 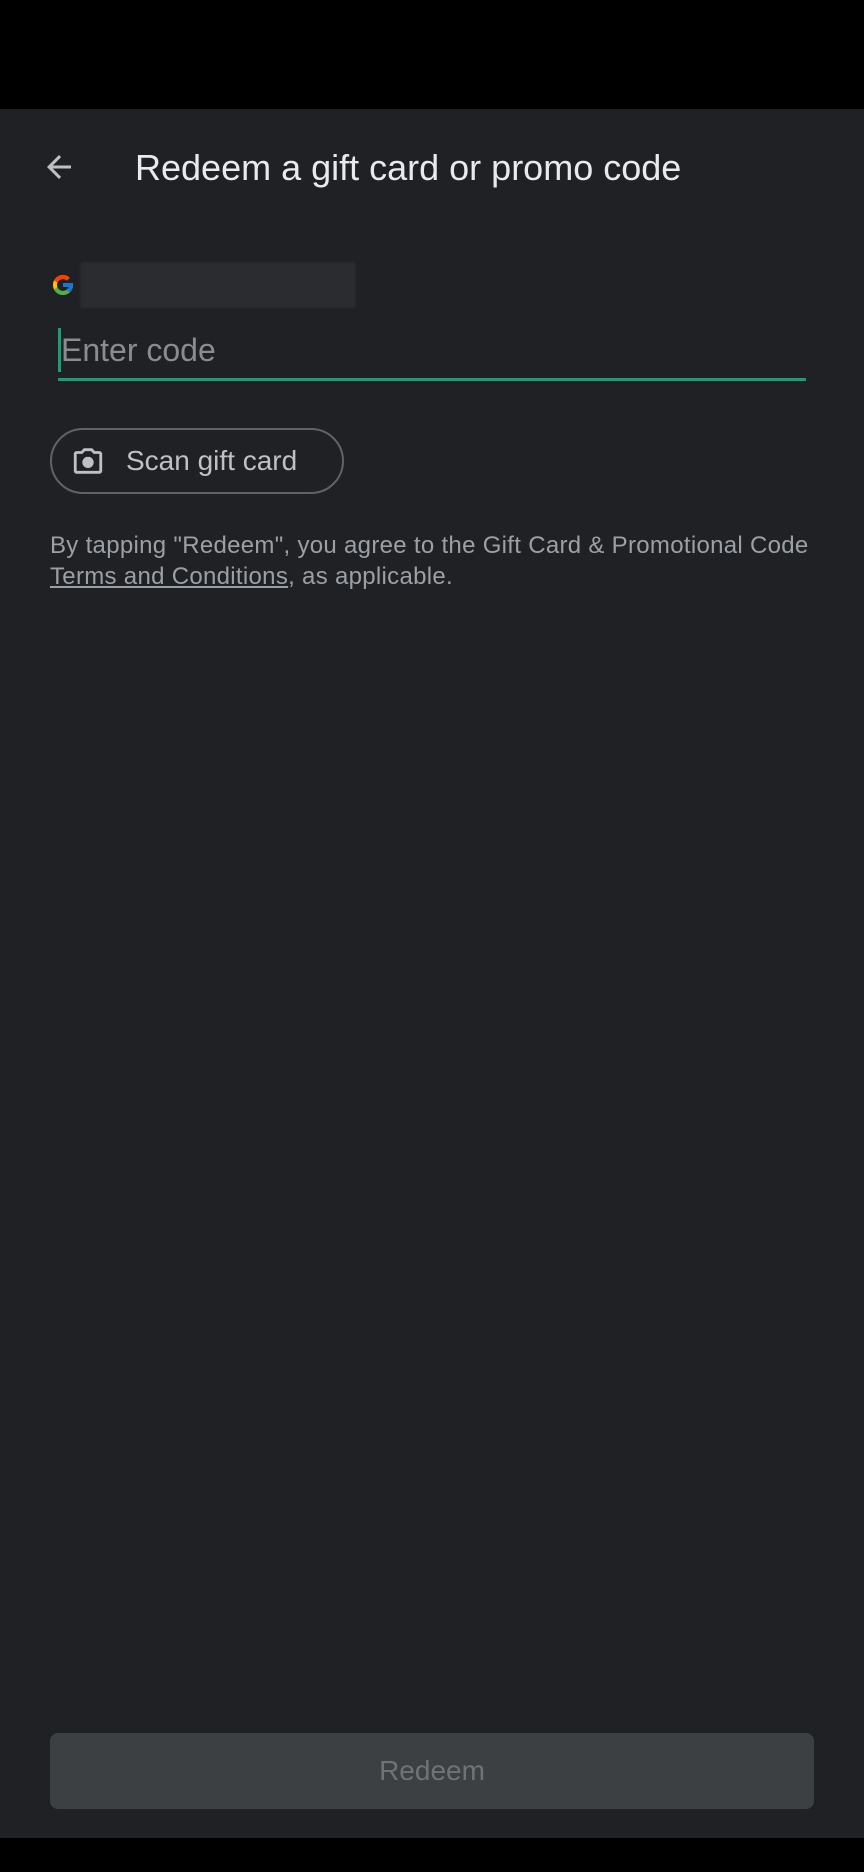 What do you see at coordinates (88, 461) in the screenshot?
I see `camera-icon` at bounding box center [88, 461].